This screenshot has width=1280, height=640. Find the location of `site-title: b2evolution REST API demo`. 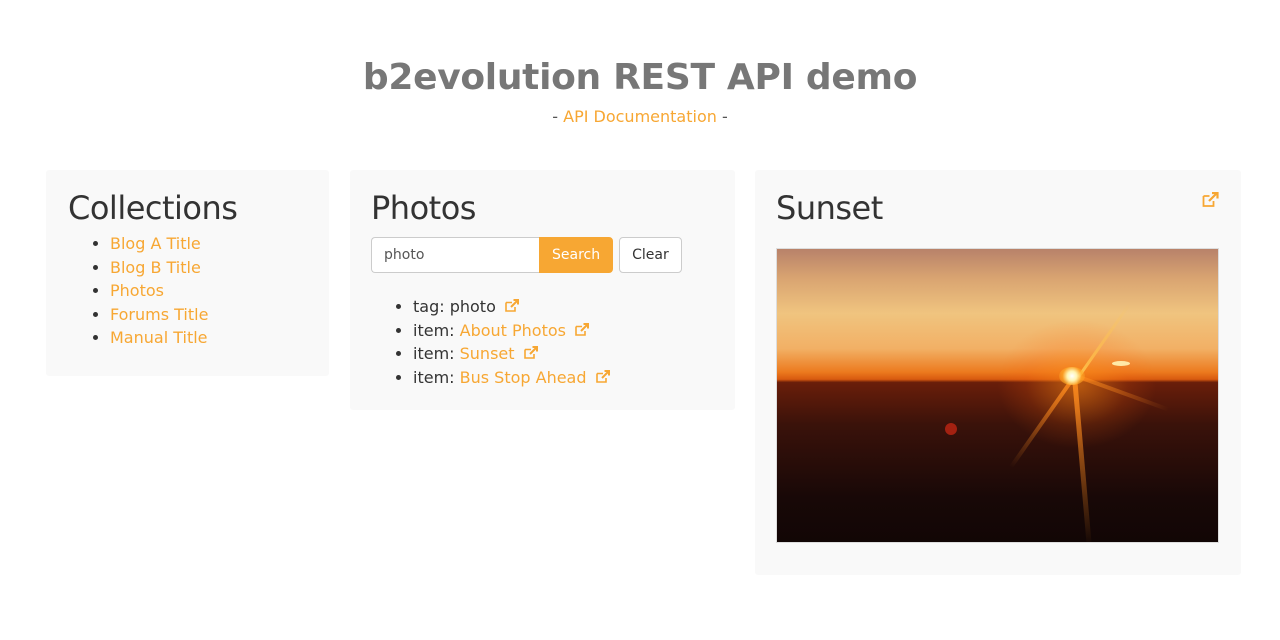

site-title: b2evolution REST API demo is located at coordinates (640, 77).